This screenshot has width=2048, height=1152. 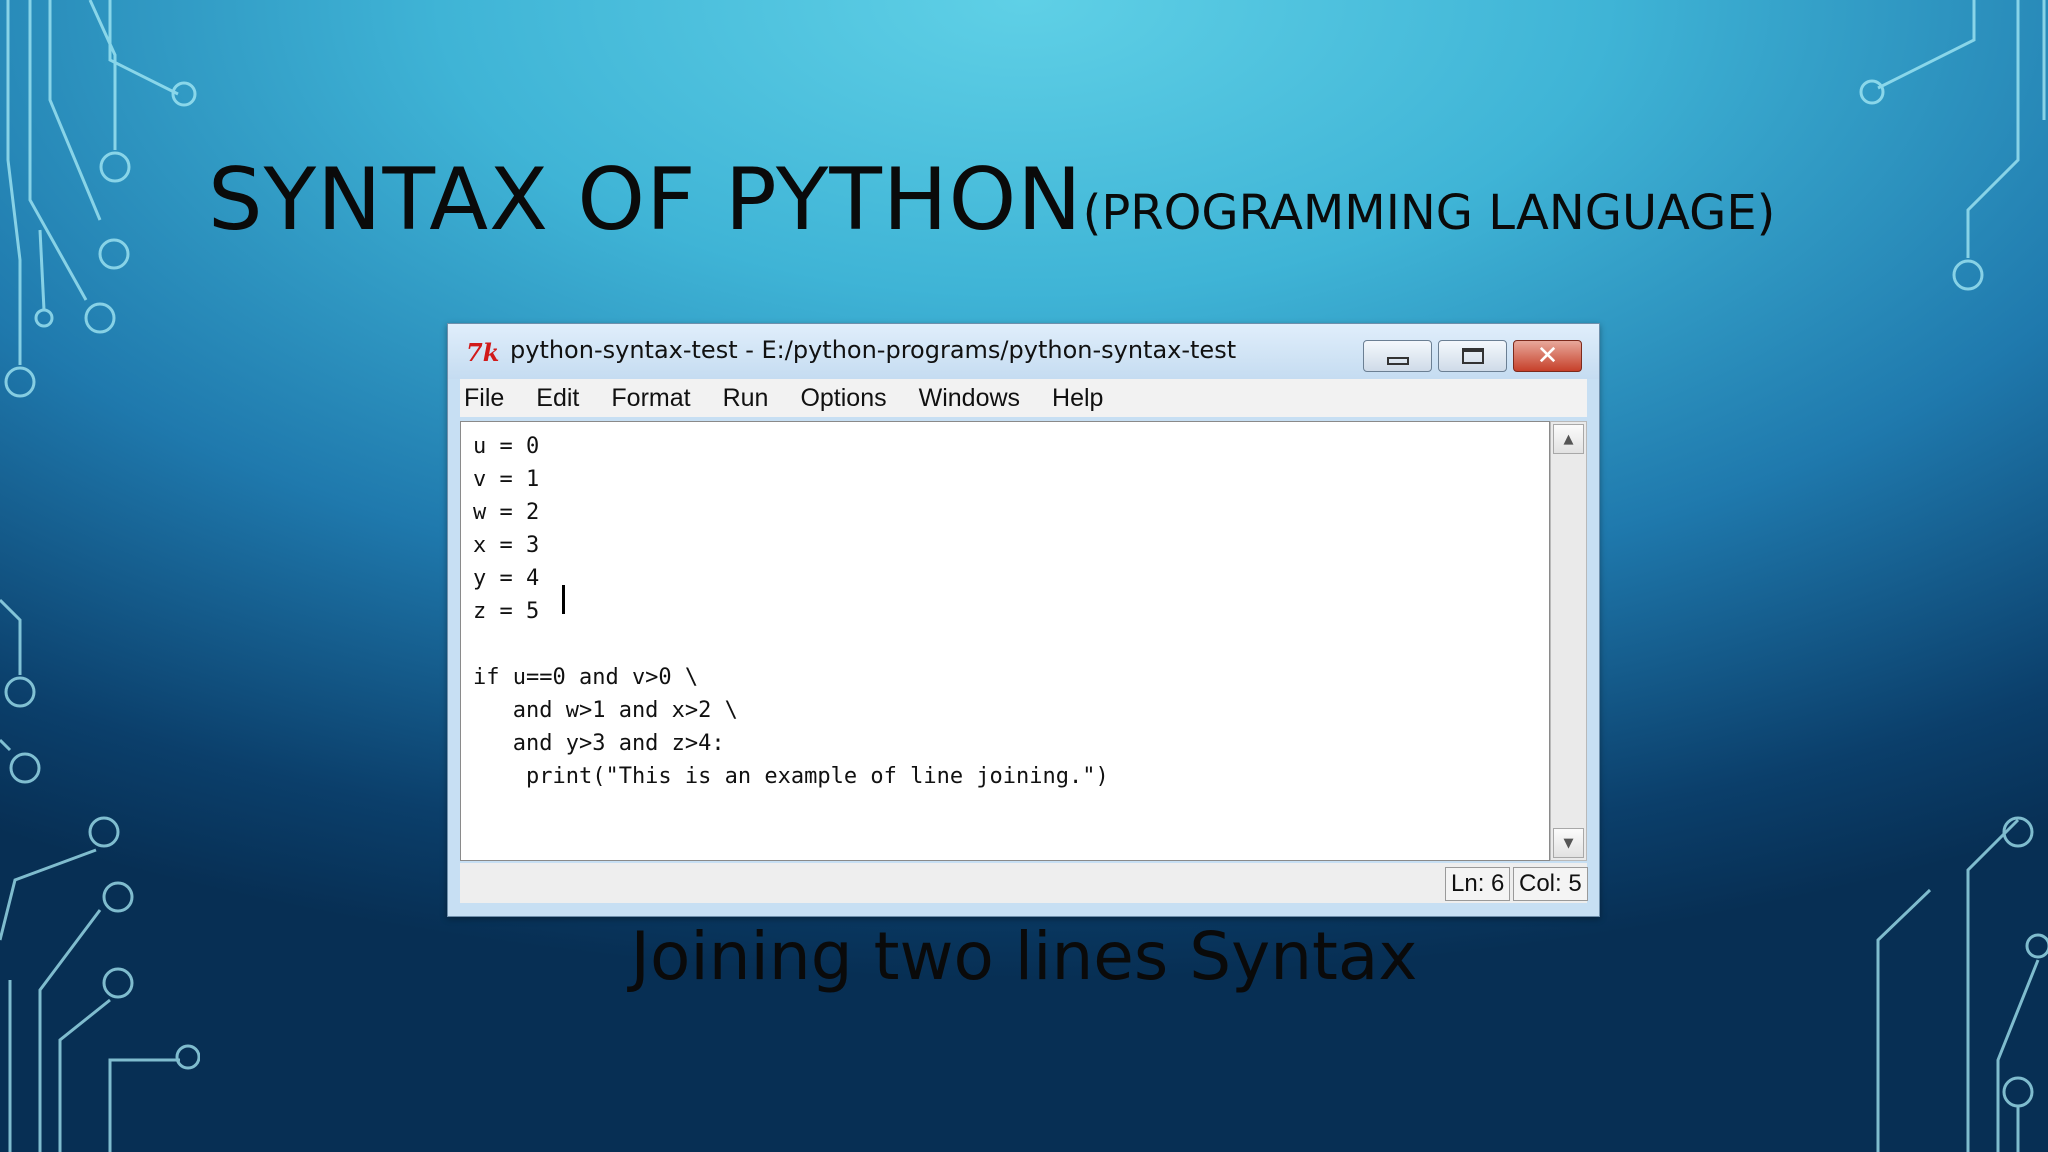 I want to click on close-icon: ✕, so click(x=1547, y=356).